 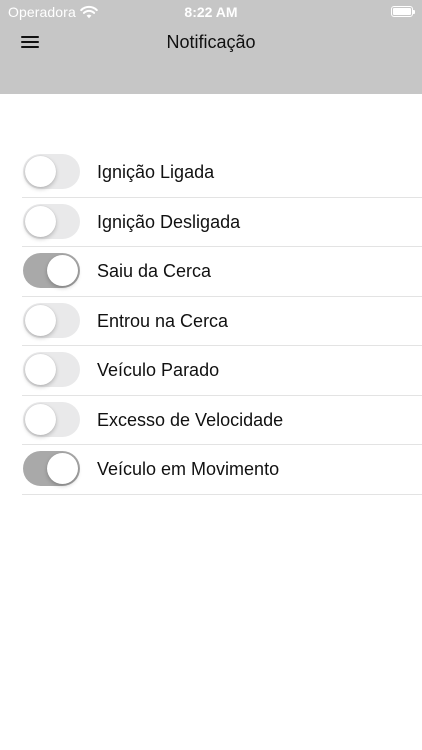 I want to click on list-item: Entrou na Cerca, so click(x=222, y=321).